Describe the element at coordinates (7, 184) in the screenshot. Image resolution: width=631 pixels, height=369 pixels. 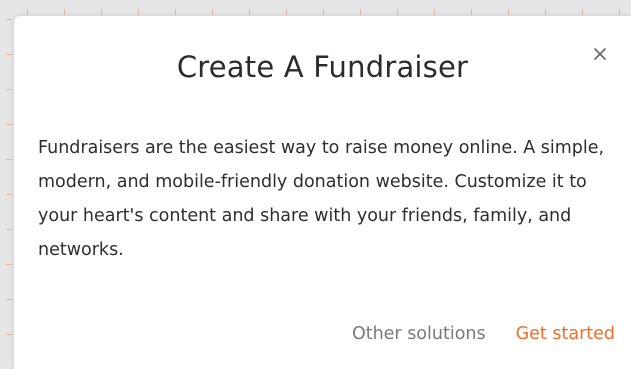
I see `left-ruler` at that location.